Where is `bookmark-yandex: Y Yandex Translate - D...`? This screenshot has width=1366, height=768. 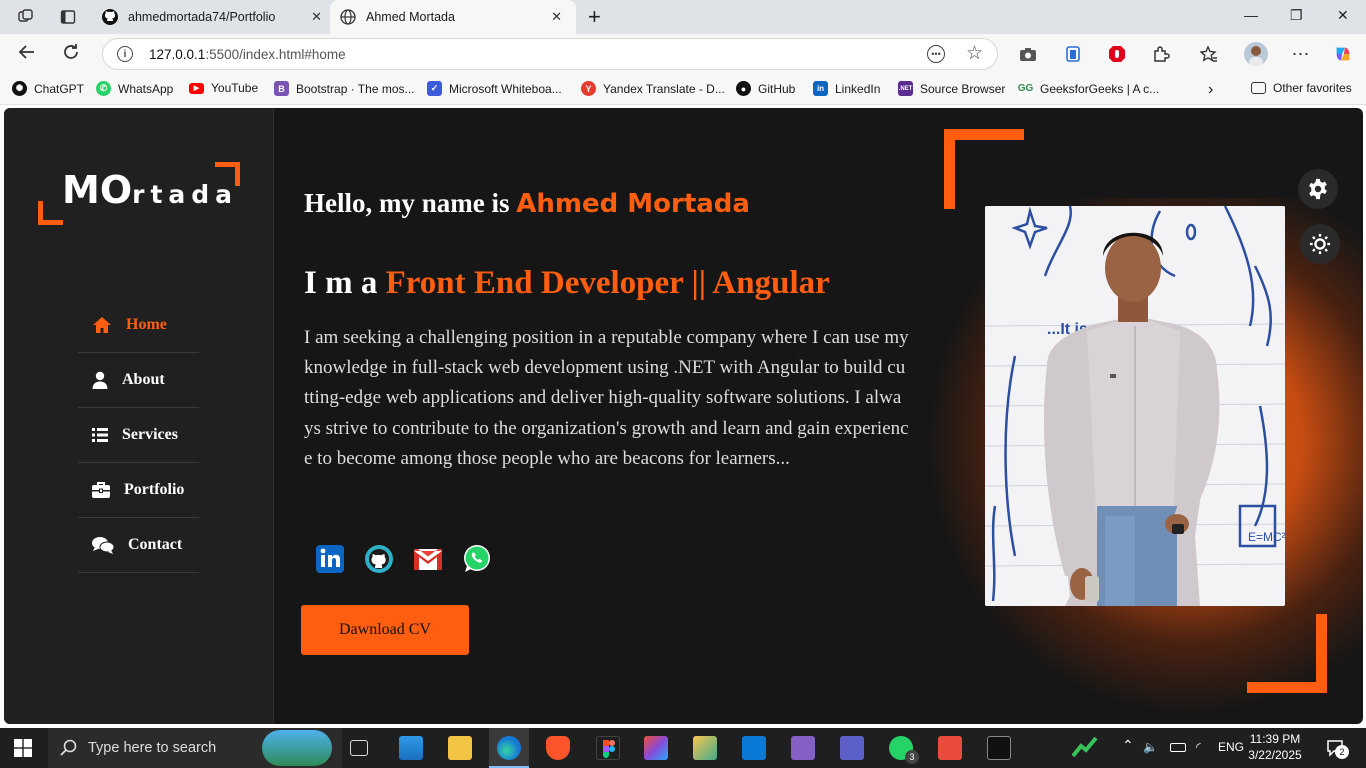
bookmark-yandex: Y Yandex Translate - D... is located at coordinates (653, 88).